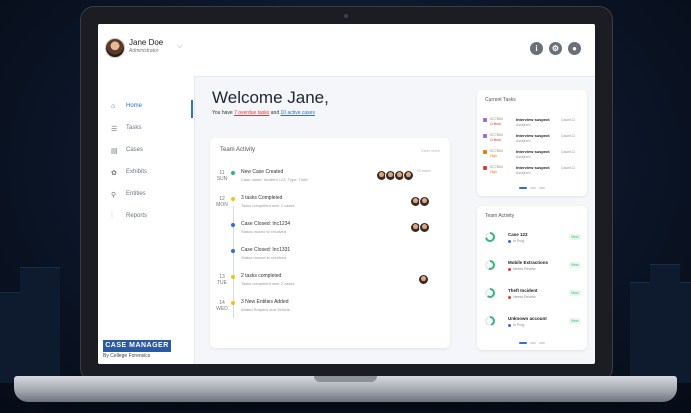 Image resolution: width=691 pixels, height=413 pixels. Describe the element at coordinates (134, 106) in the screenshot. I see `sidebar-item-label: Home` at that location.